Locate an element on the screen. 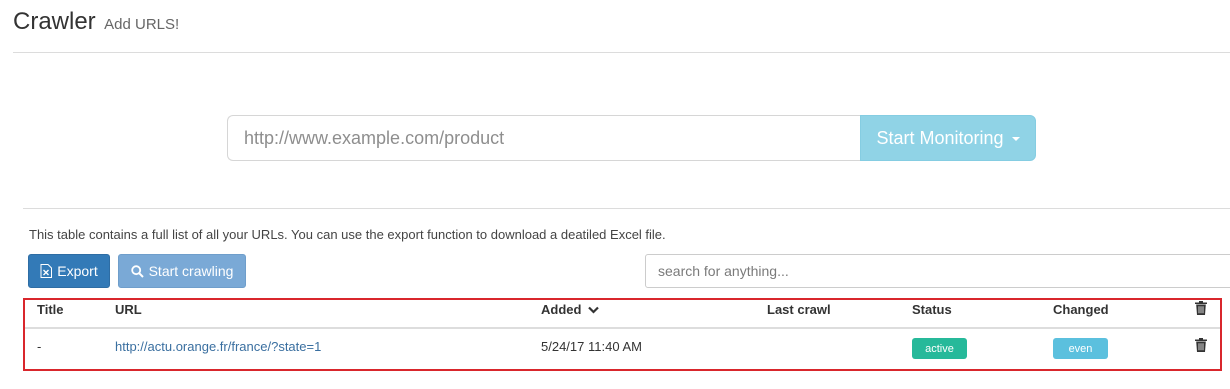 The image size is (1230, 389). monitor-form: Start Monitoring is located at coordinates (631, 138).